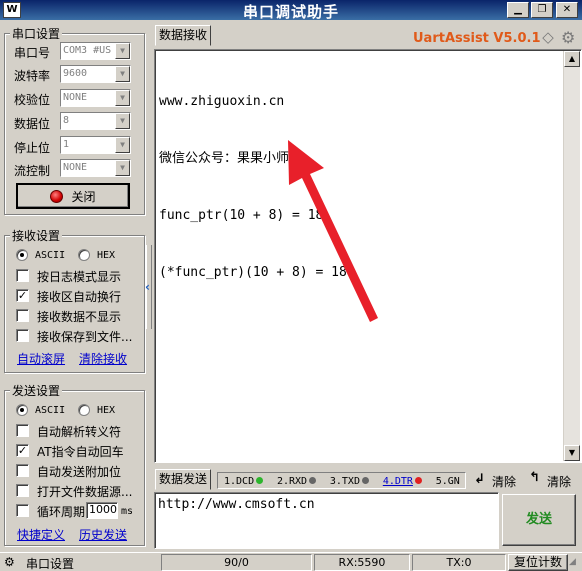 This screenshot has height=571, width=582. Describe the element at coordinates (32, 171) in the screenshot. I see `flow-label: 流控制` at that location.